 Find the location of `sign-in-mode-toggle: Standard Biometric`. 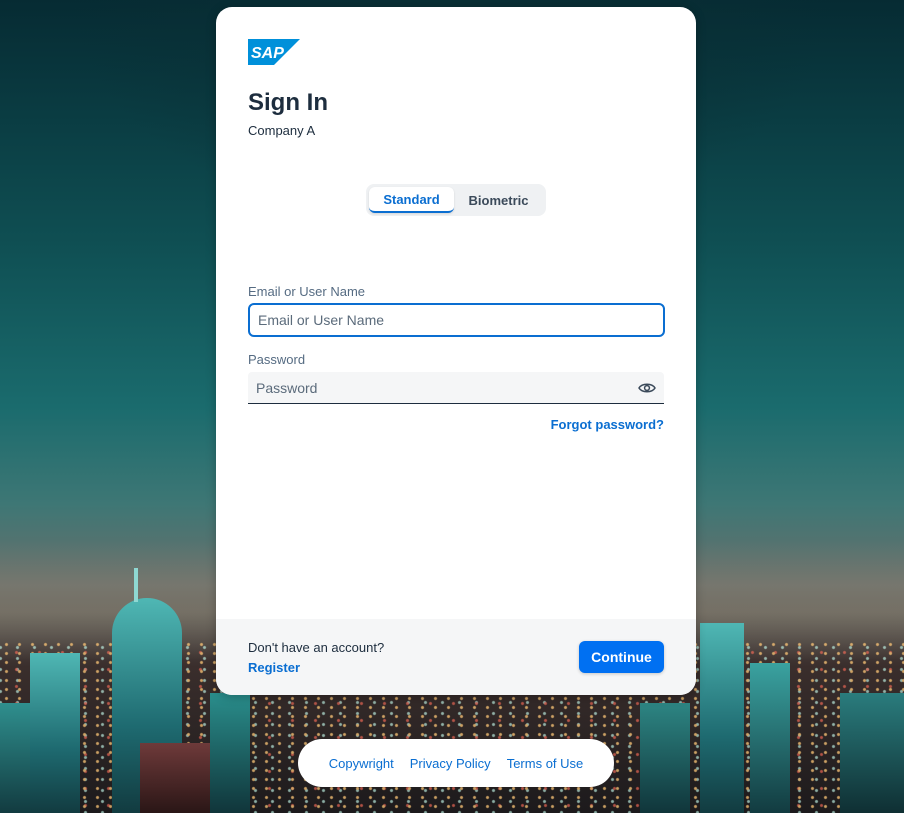

sign-in-mode-toggle: Standard Biometric is located at coordinates (456, 200).